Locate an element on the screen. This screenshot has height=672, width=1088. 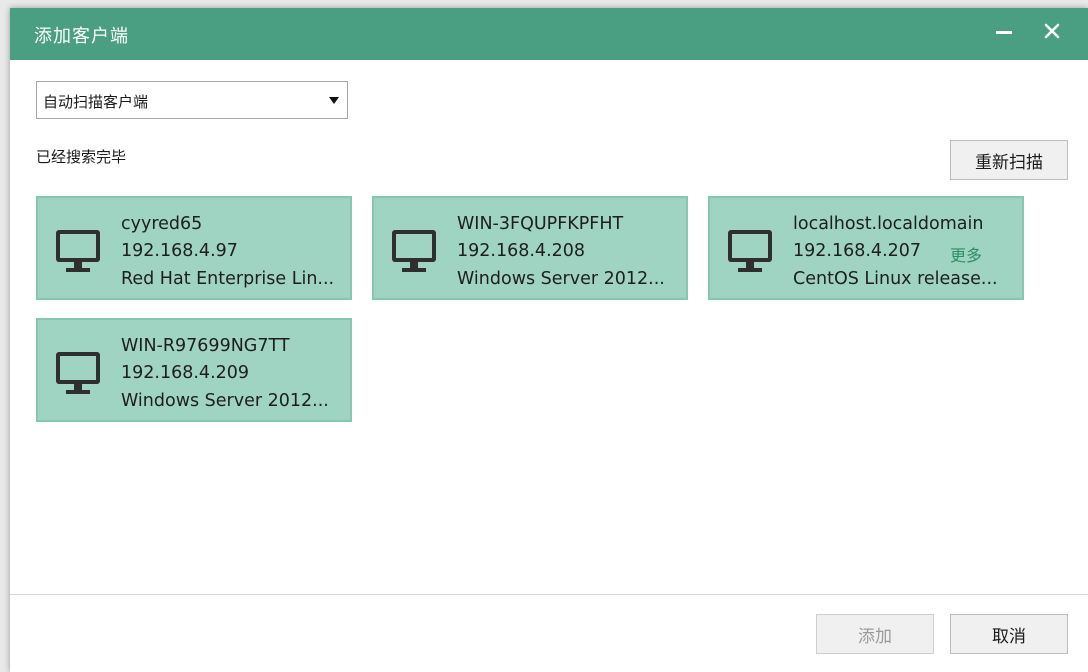
close-icon is located at coordinates (1052, 31).